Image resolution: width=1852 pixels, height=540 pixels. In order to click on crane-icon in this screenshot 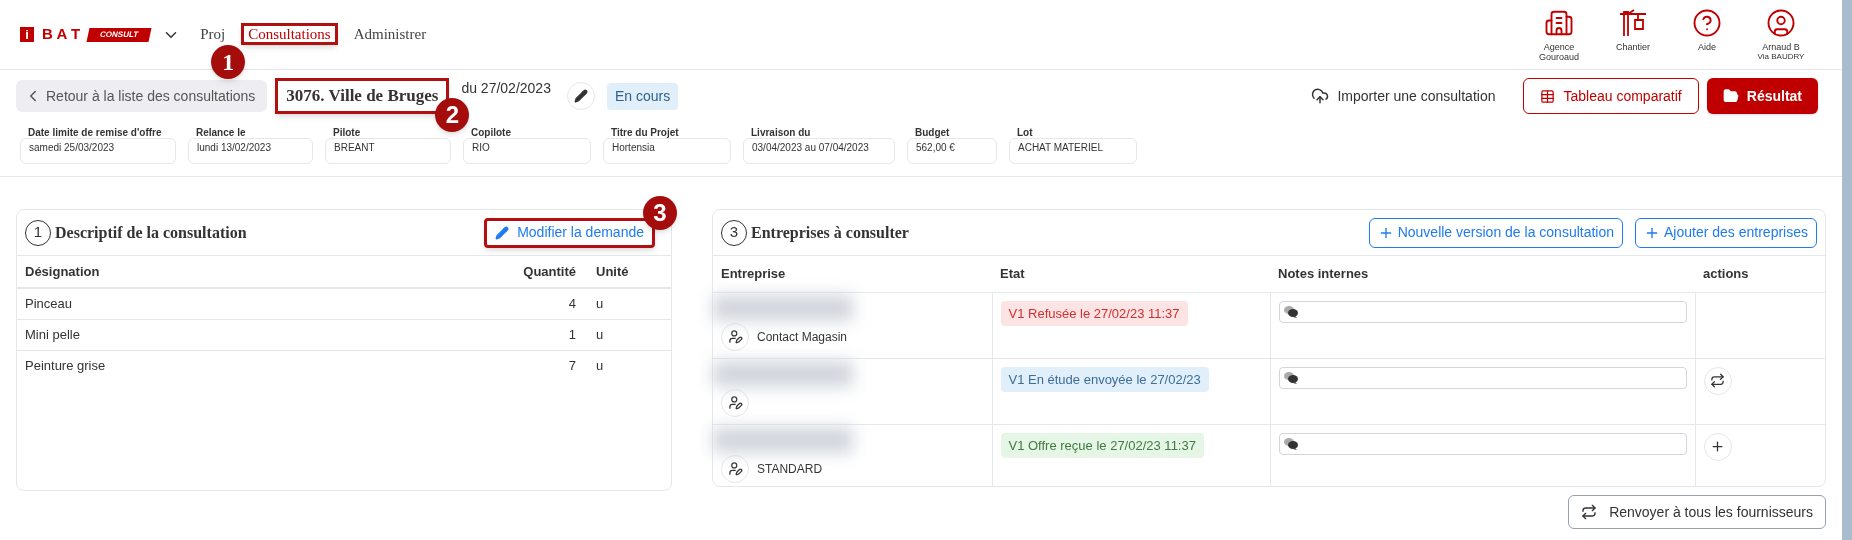, I will do `click(1633, 22)`.